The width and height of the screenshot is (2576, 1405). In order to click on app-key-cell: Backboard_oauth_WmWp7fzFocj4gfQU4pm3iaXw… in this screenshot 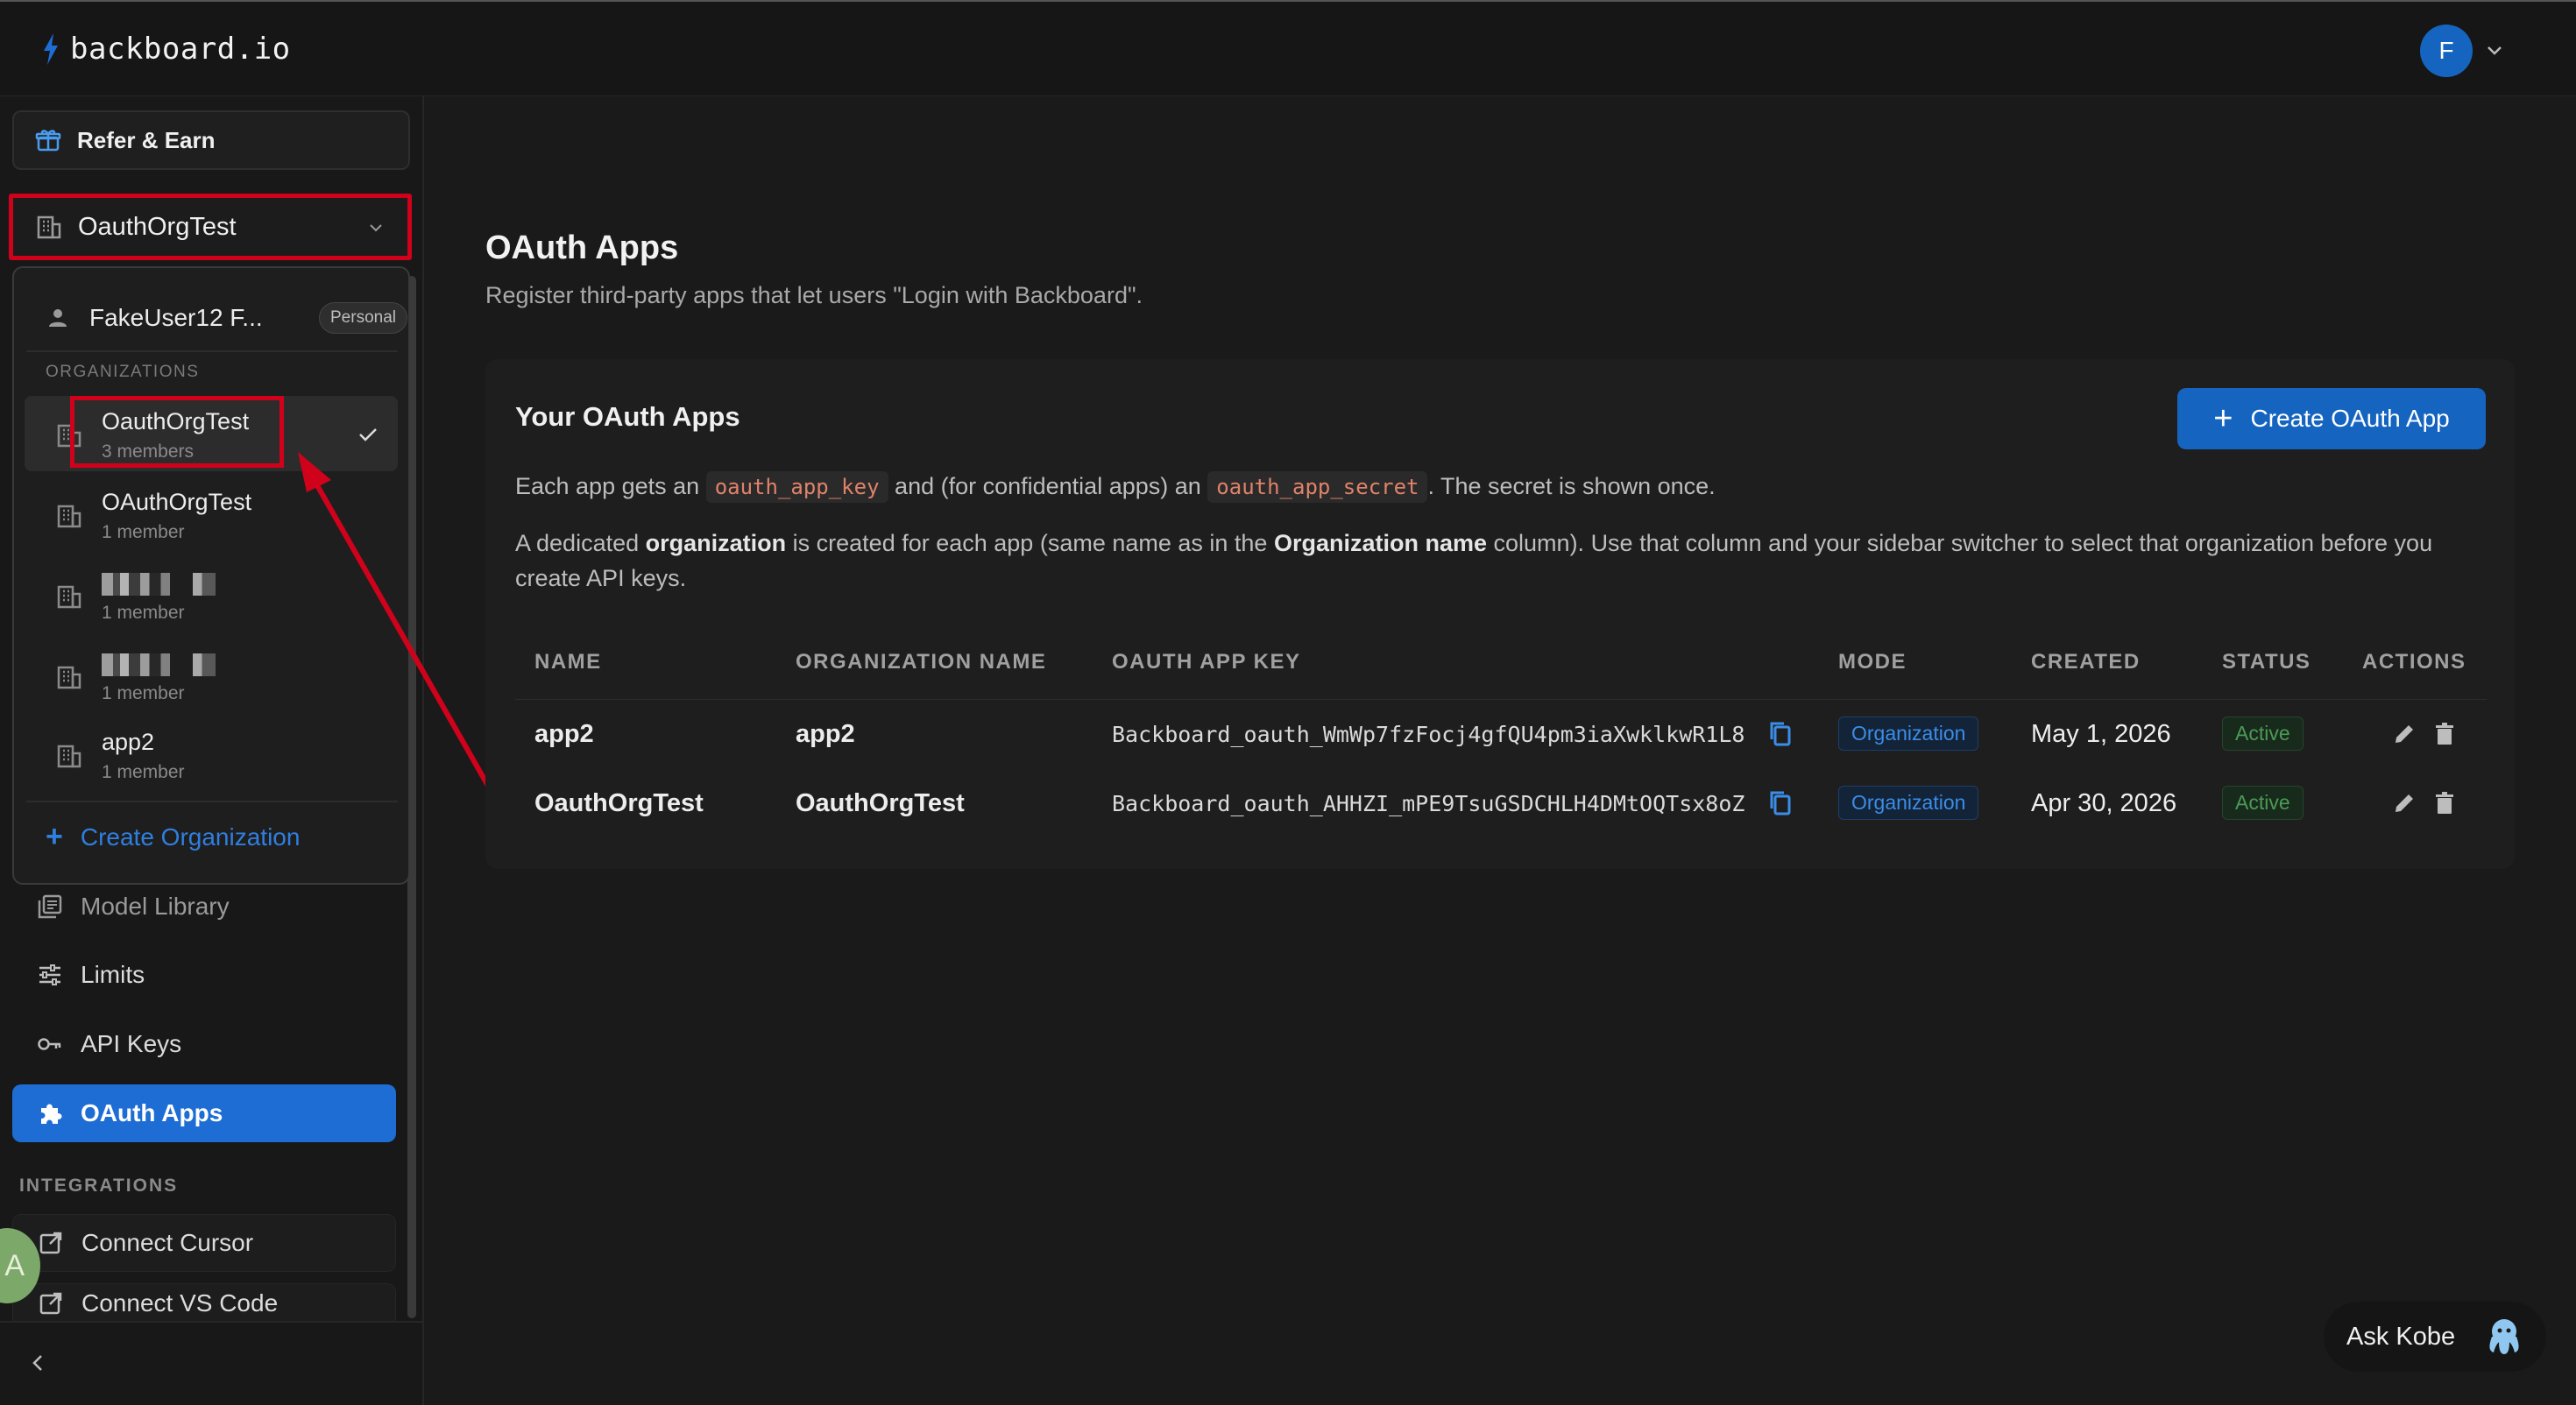, I will do `click(1428, 734)`.